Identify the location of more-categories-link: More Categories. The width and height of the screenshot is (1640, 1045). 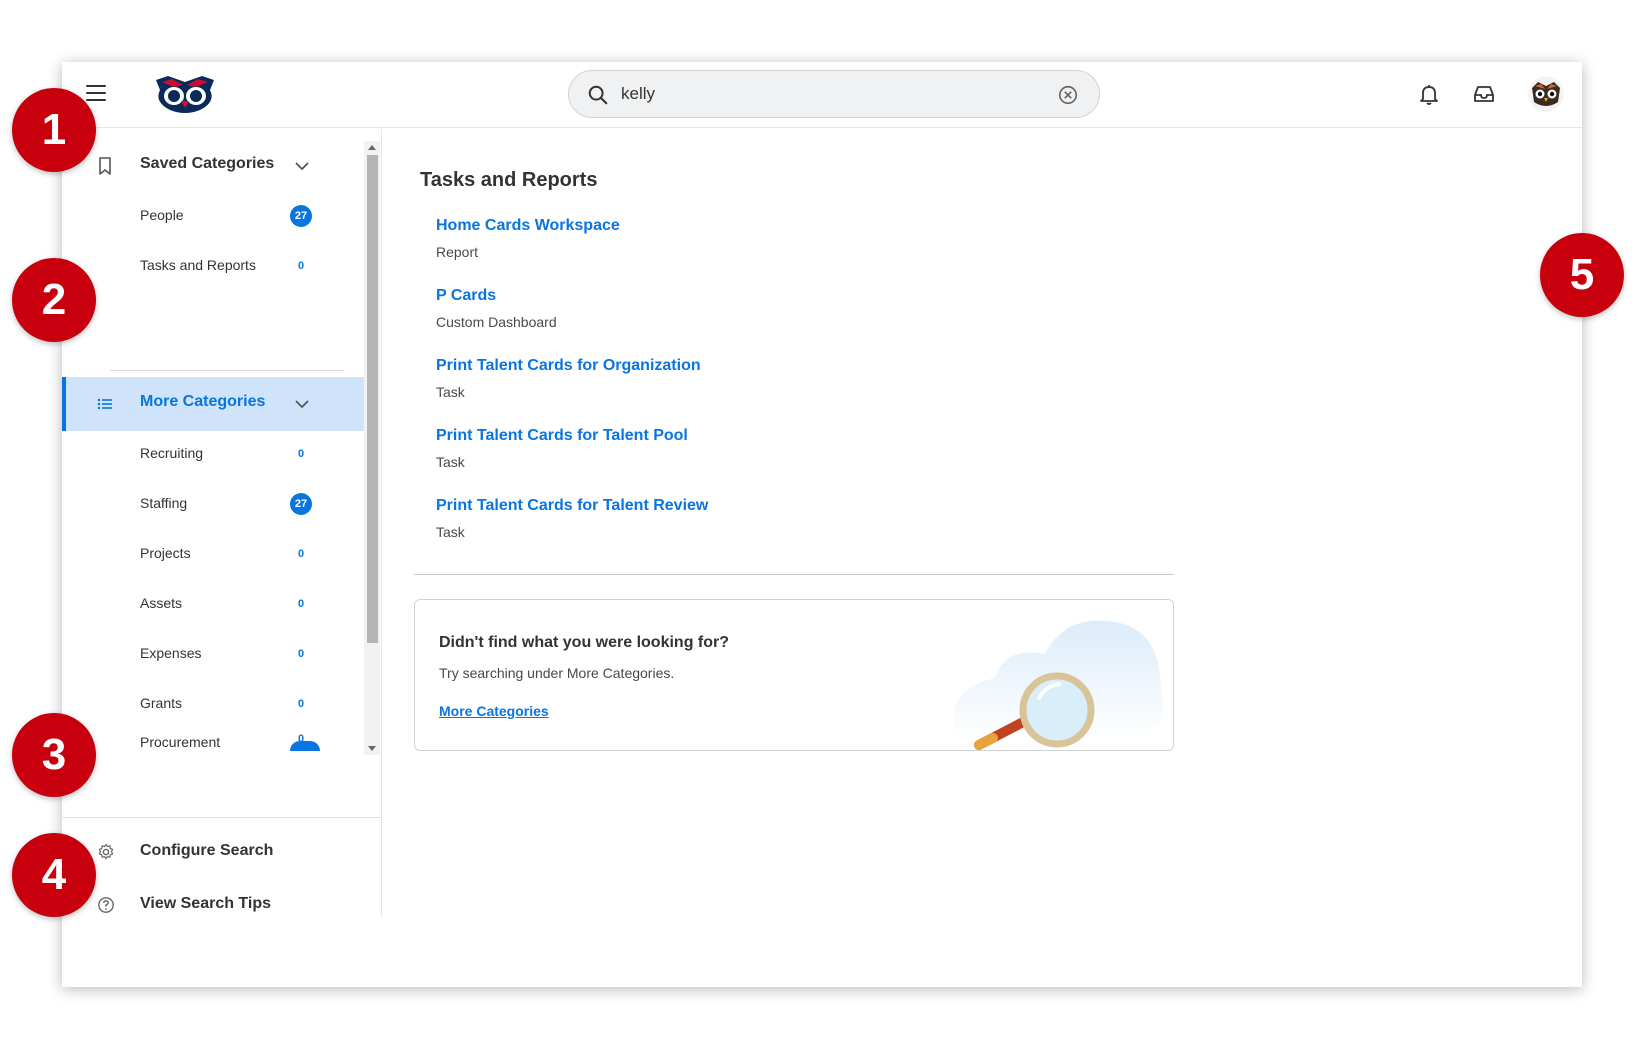
(494, 711).